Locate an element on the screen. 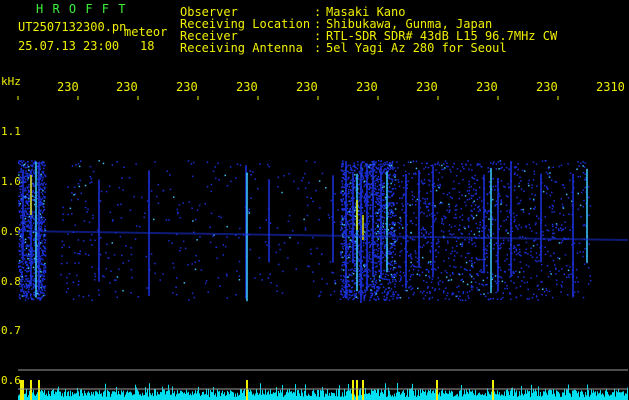 Image resolution: width=629 pixels, height=400 pixels. peak-bar is located at coordinates (247, 390).